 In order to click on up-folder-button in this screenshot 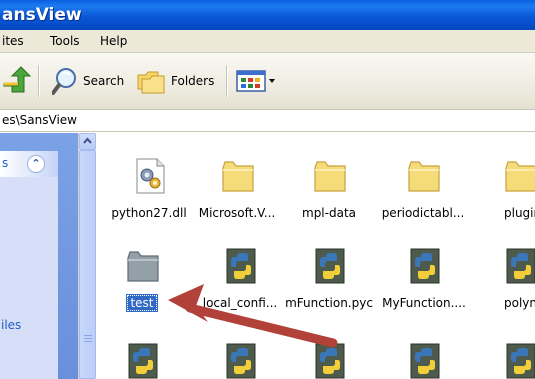, I will do `click(17, 81)`.